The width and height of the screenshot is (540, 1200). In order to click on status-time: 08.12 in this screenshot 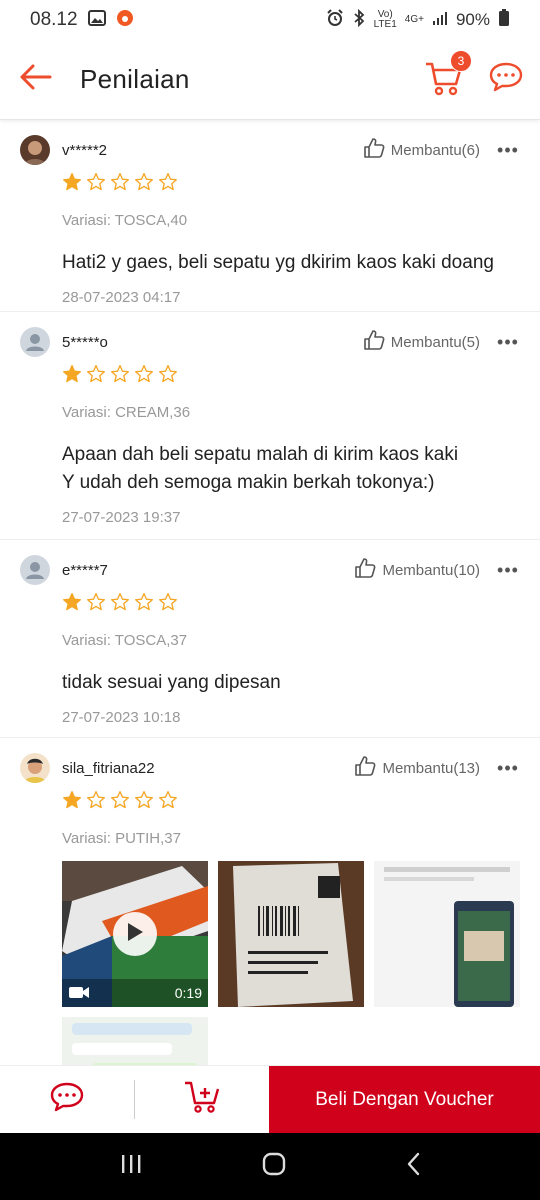, I will do `click(54, 19)`.